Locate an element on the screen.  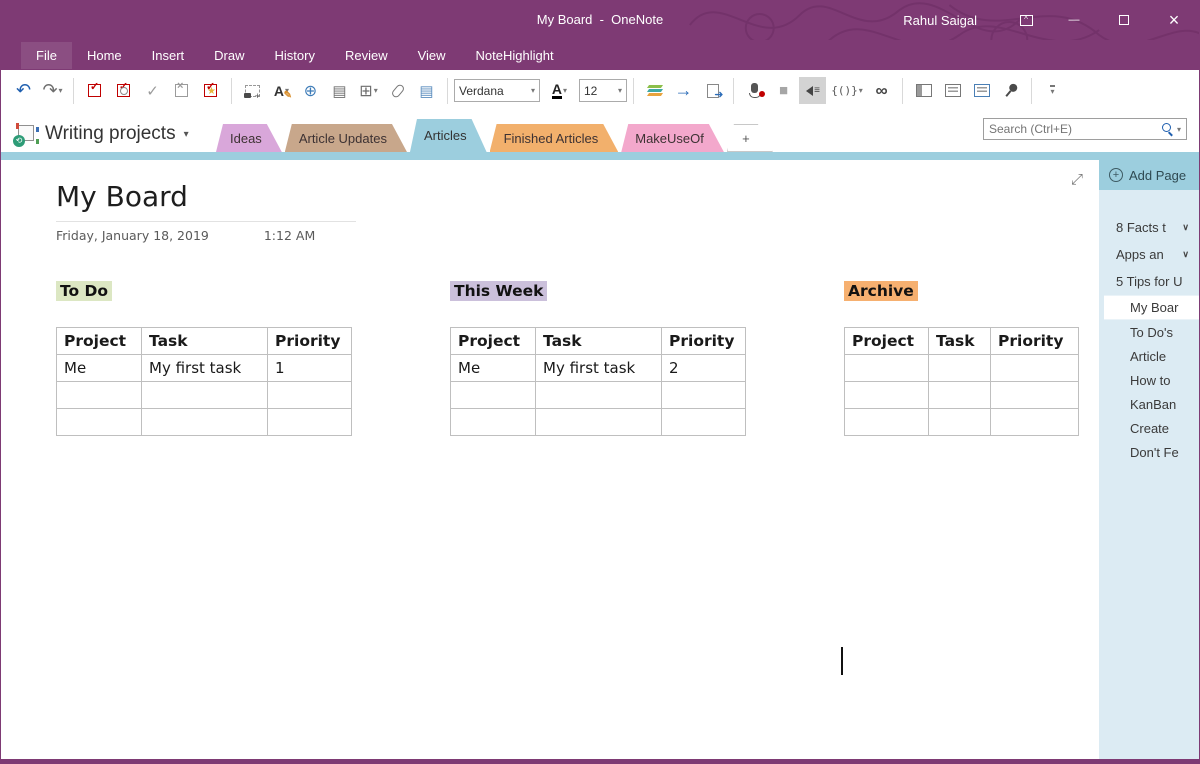
page-item-selected: My Boar is located at coordinates (1151, 307).